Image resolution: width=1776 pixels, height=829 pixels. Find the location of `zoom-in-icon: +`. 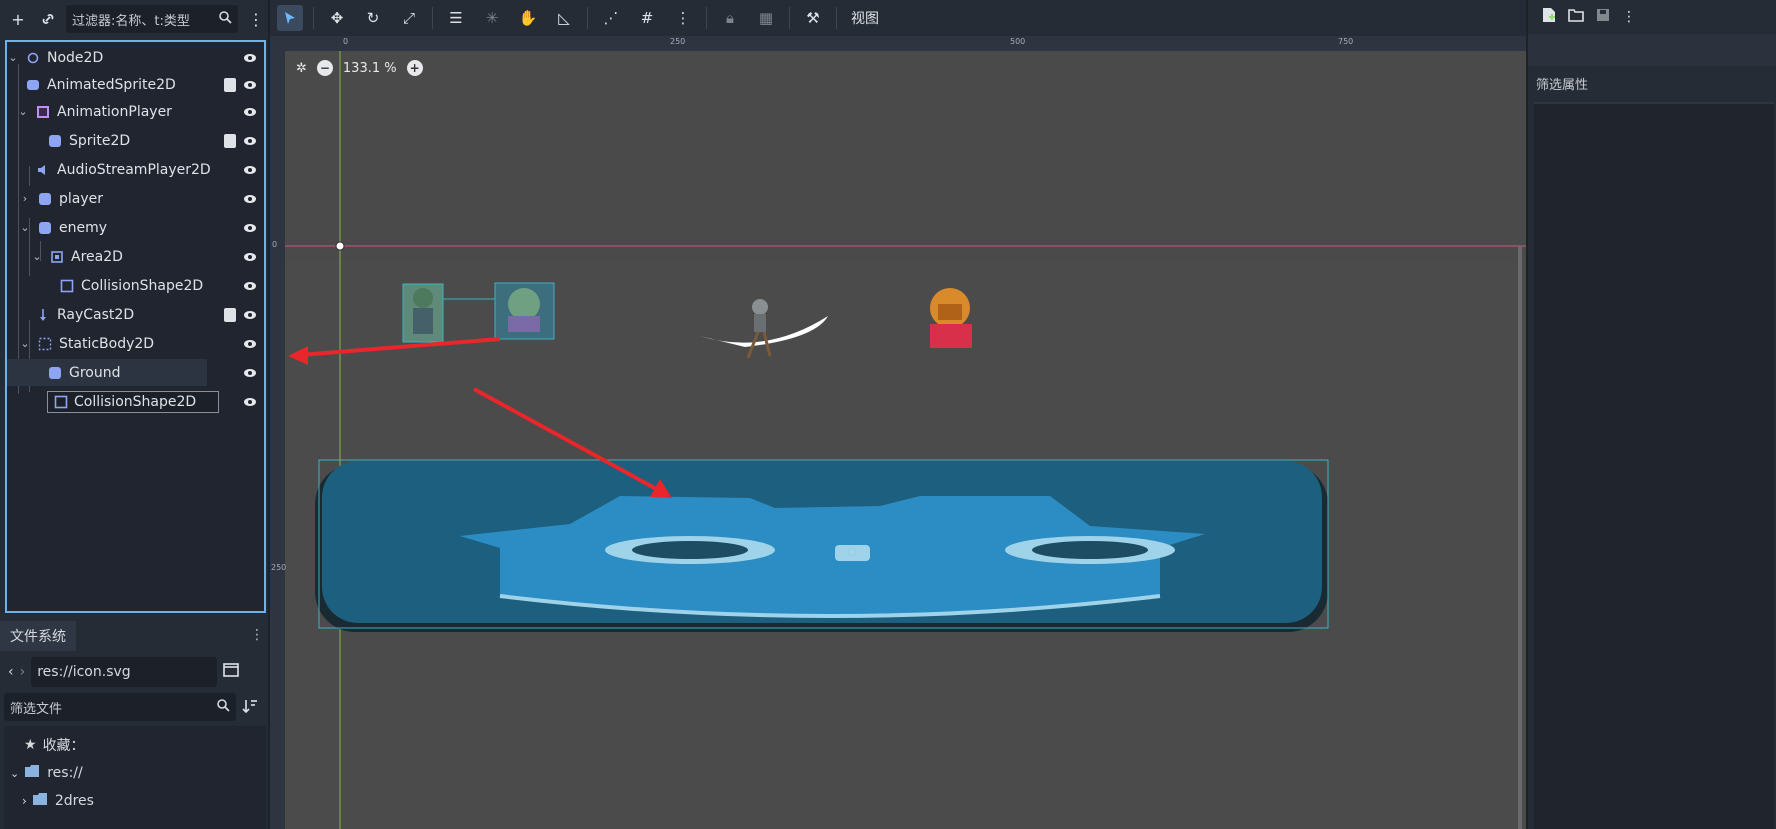

zoom-in-icon: + is located at coordinates (414, 68).